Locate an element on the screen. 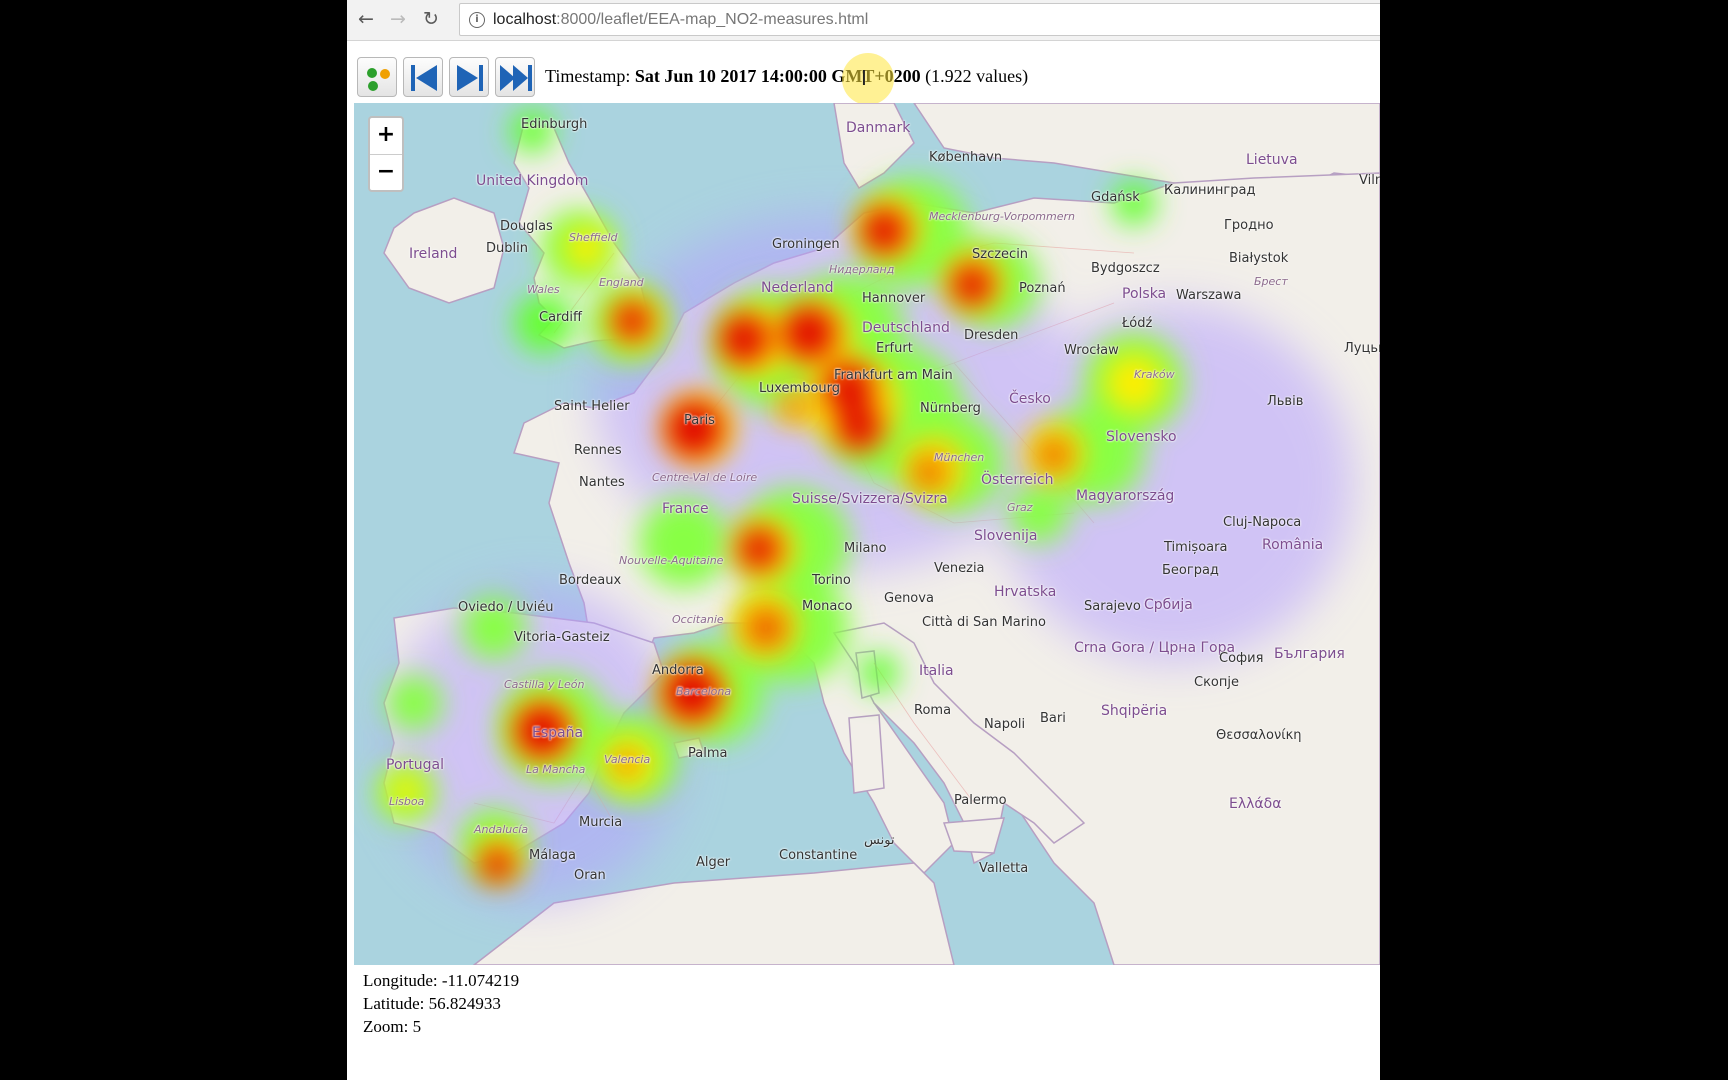 The width and height of the screenshot is (1728, 1080). map-label: Ελλάδα is located at coordinates (1255, 804).